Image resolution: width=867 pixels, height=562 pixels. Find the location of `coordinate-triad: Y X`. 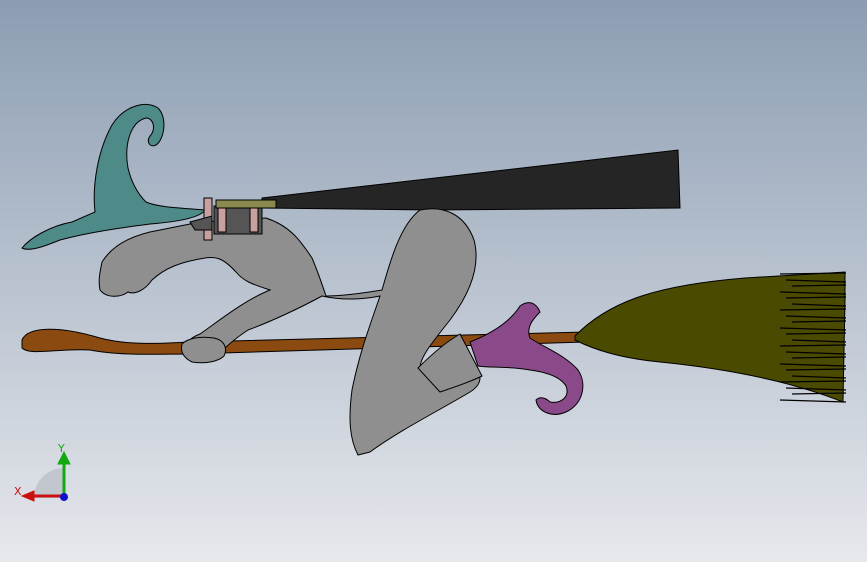

coordinate-triad: Y X is located at coordinates (42, 472).